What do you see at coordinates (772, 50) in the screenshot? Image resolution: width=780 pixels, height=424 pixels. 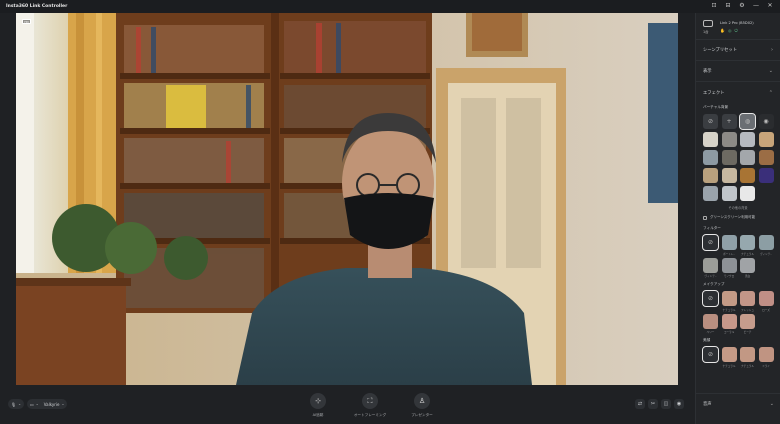 I see `chevron-right-icon: ›` at bounding box center [772, 50].